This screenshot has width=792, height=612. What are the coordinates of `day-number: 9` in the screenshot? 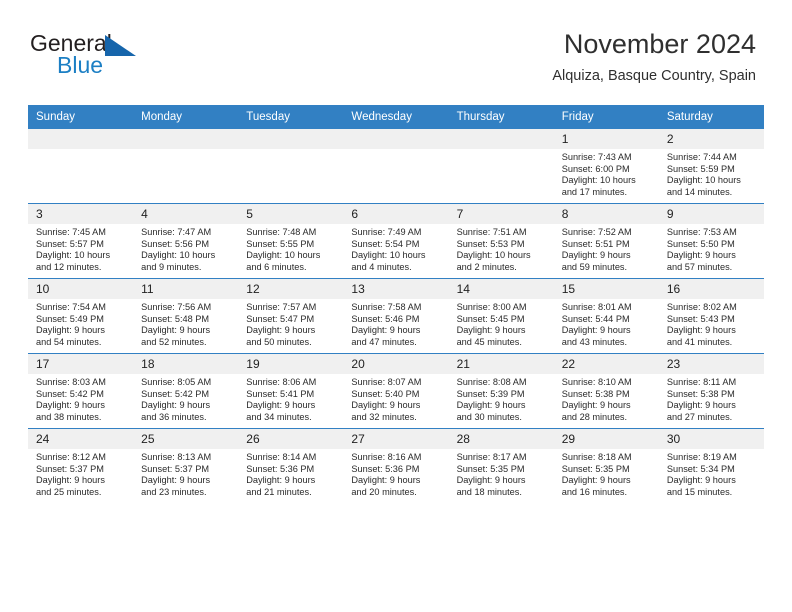 It's located at (711, 214).